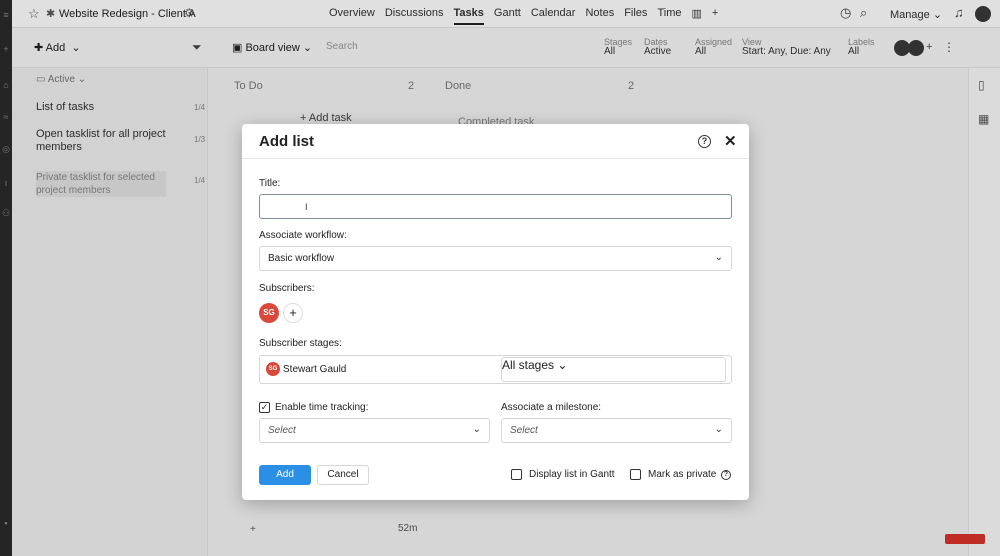  I want to click on private-help-icon: ?, so click(726, 475).